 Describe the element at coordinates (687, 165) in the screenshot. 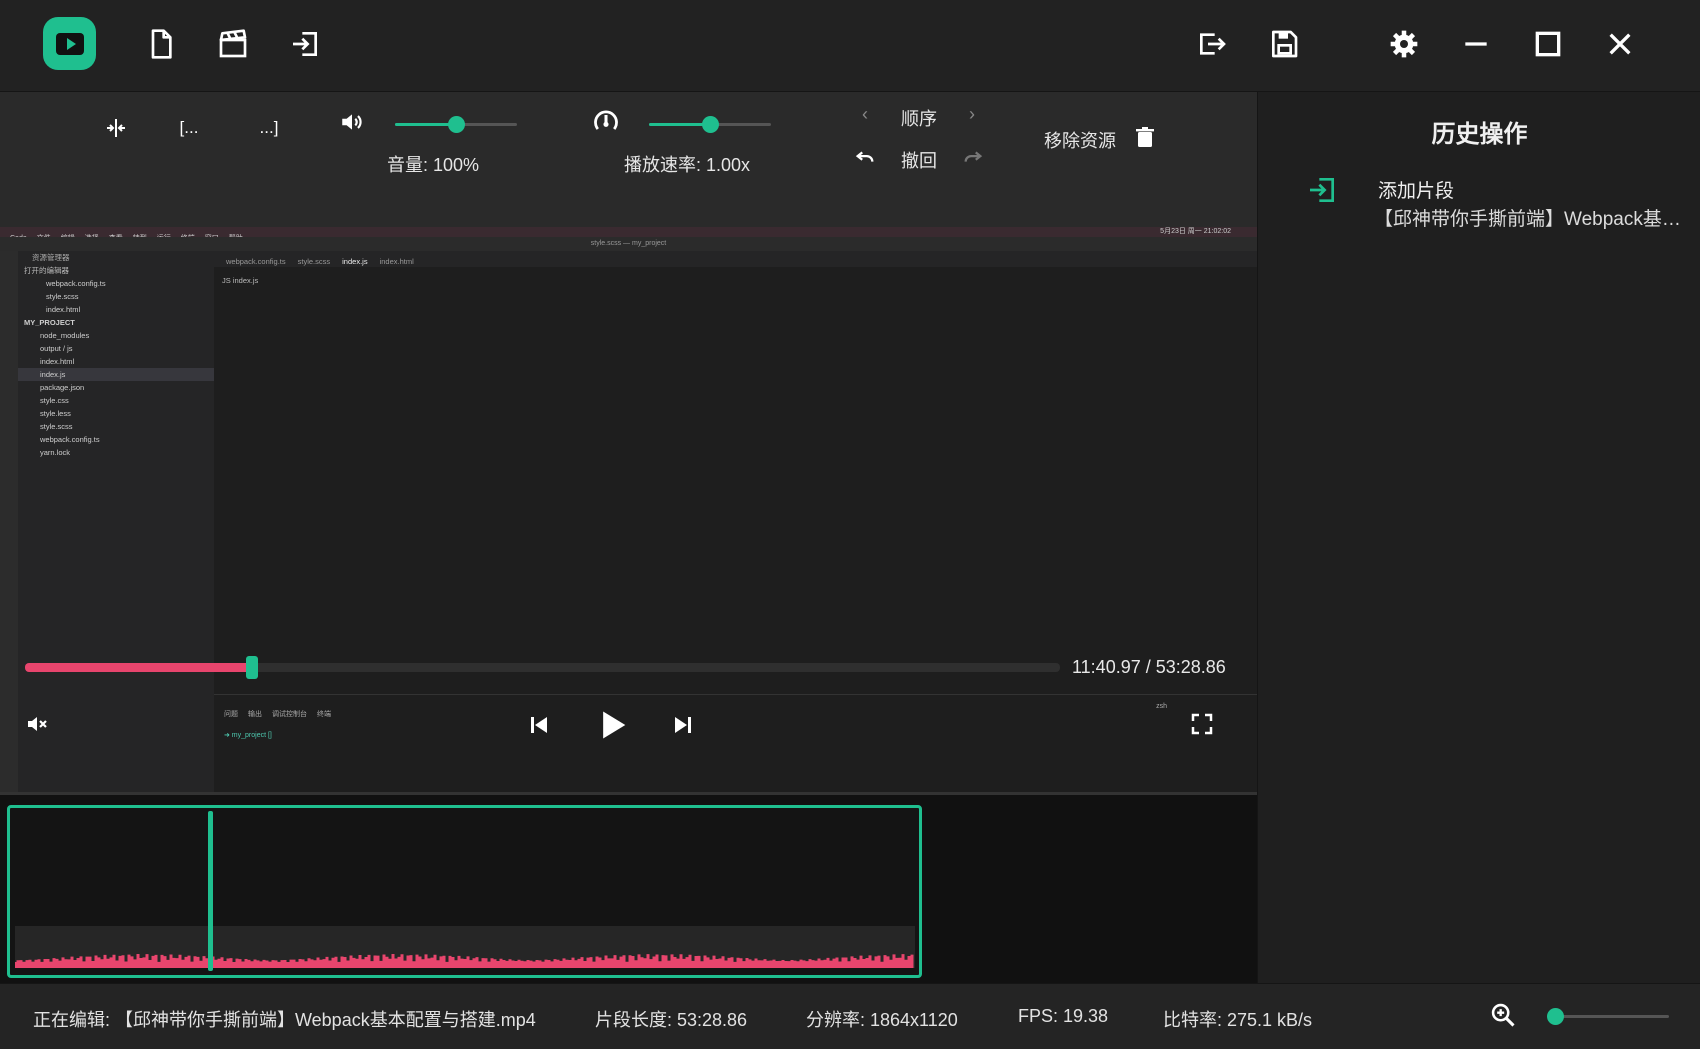

I see `speed-label: 播放速率: 1.00x` at that location.